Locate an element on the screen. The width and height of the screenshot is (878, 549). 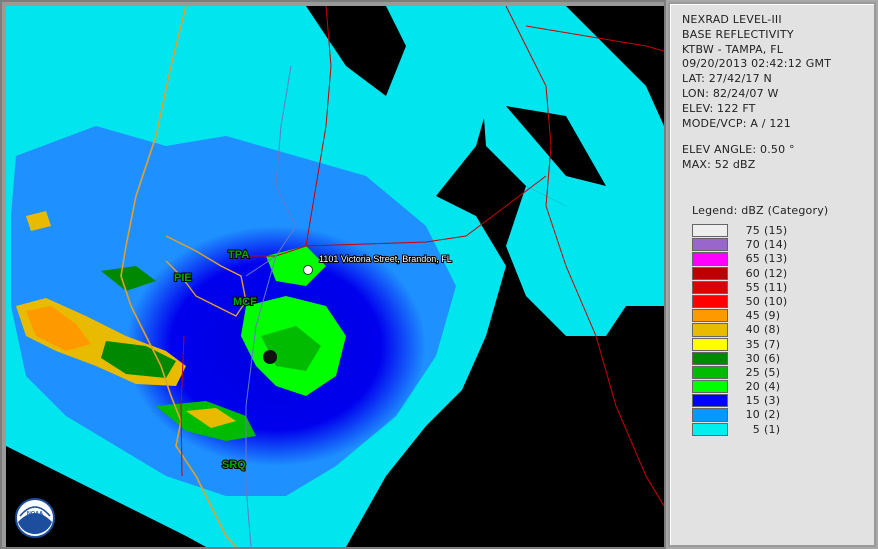
legend-row: 45 (9) is located at coordinates (777, 316).